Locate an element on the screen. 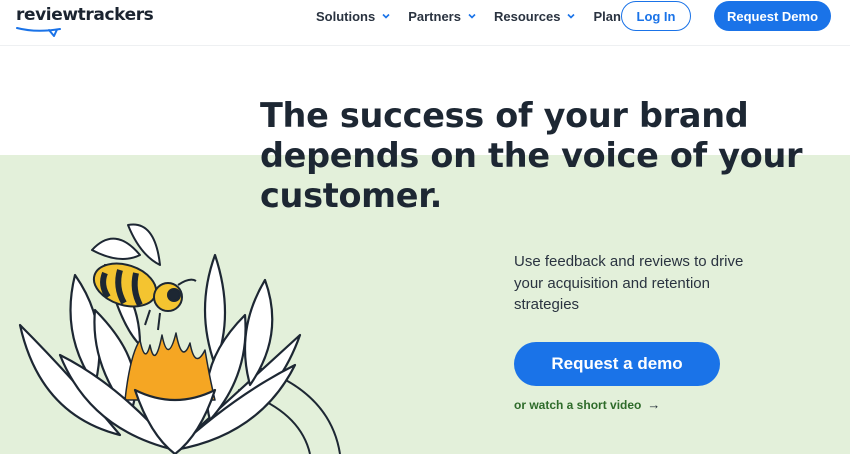 The image size is (850, 454). request-demo-button: Request Demo is located at coordinates (772, 16).